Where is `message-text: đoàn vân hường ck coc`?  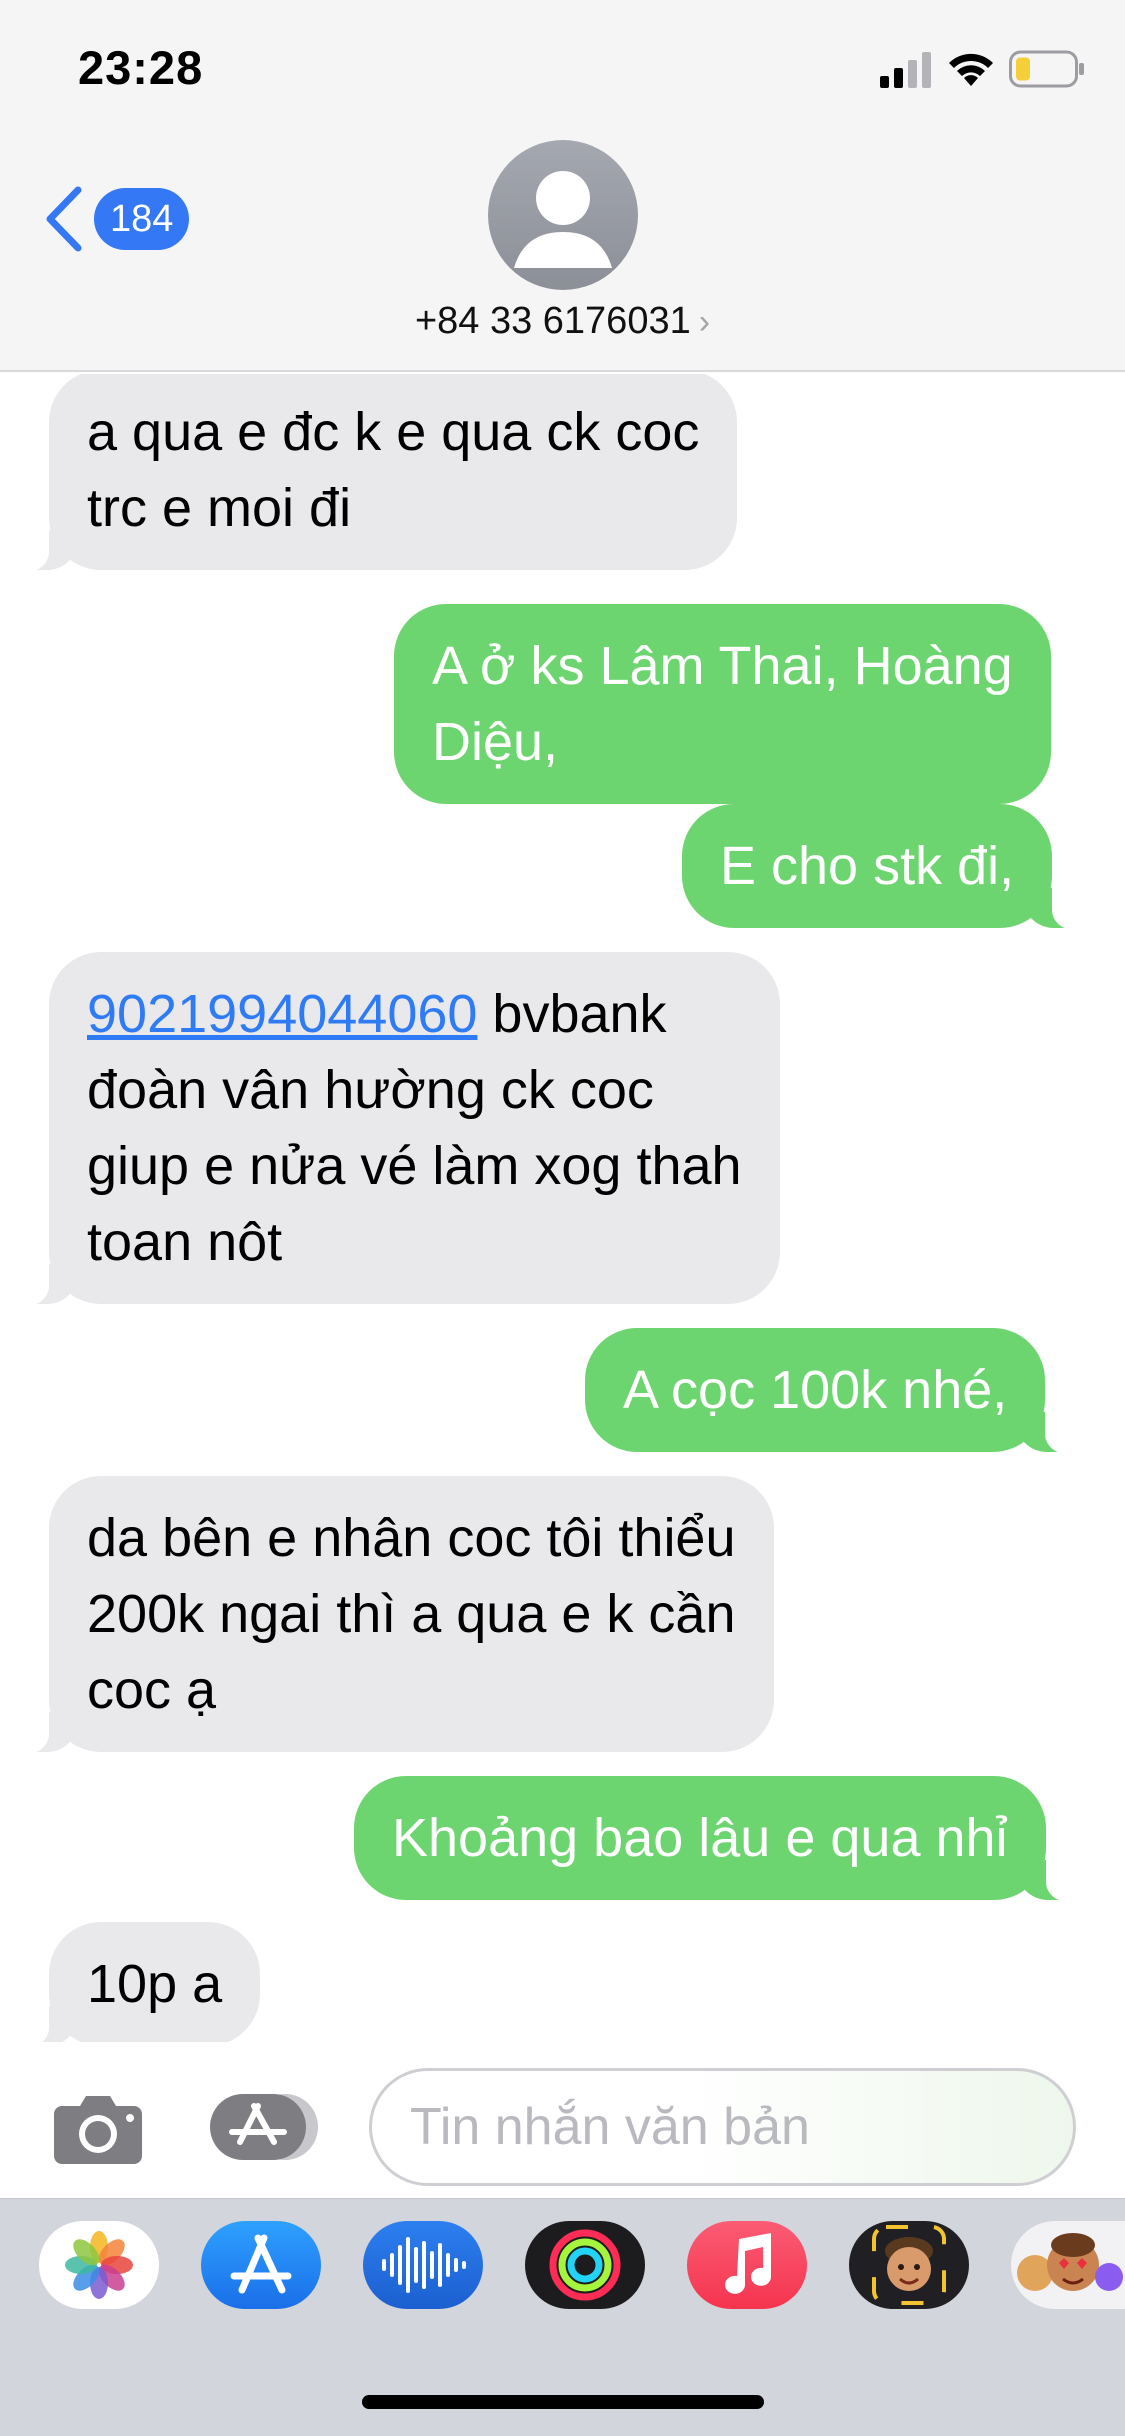 message-text: đoàn vân hường ck coc is located at coordinates (370, 1090).